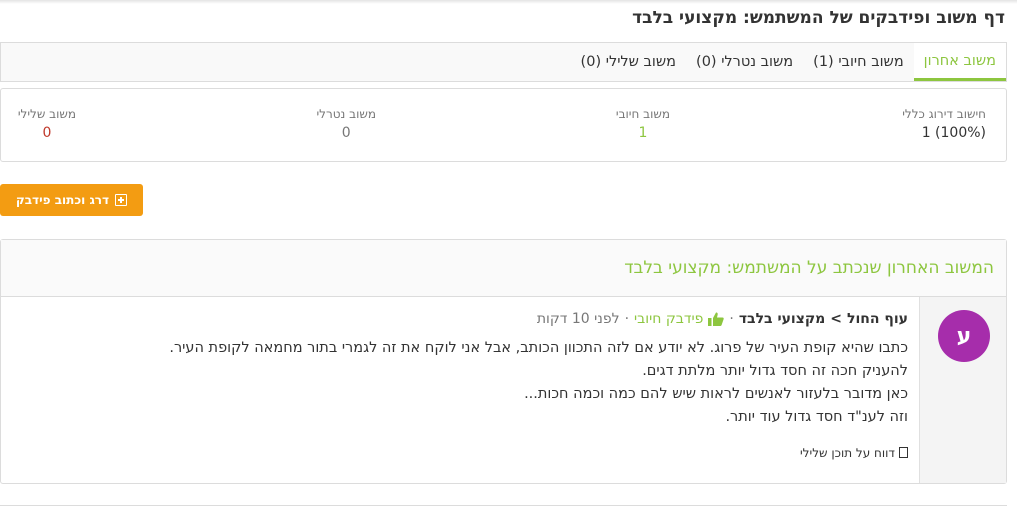 This screenshot has height=509, width=1017. Describe the element at coordinates (46, 114) in the screenshot. I see `stat-negative-label: משוב שלילי` at that location.